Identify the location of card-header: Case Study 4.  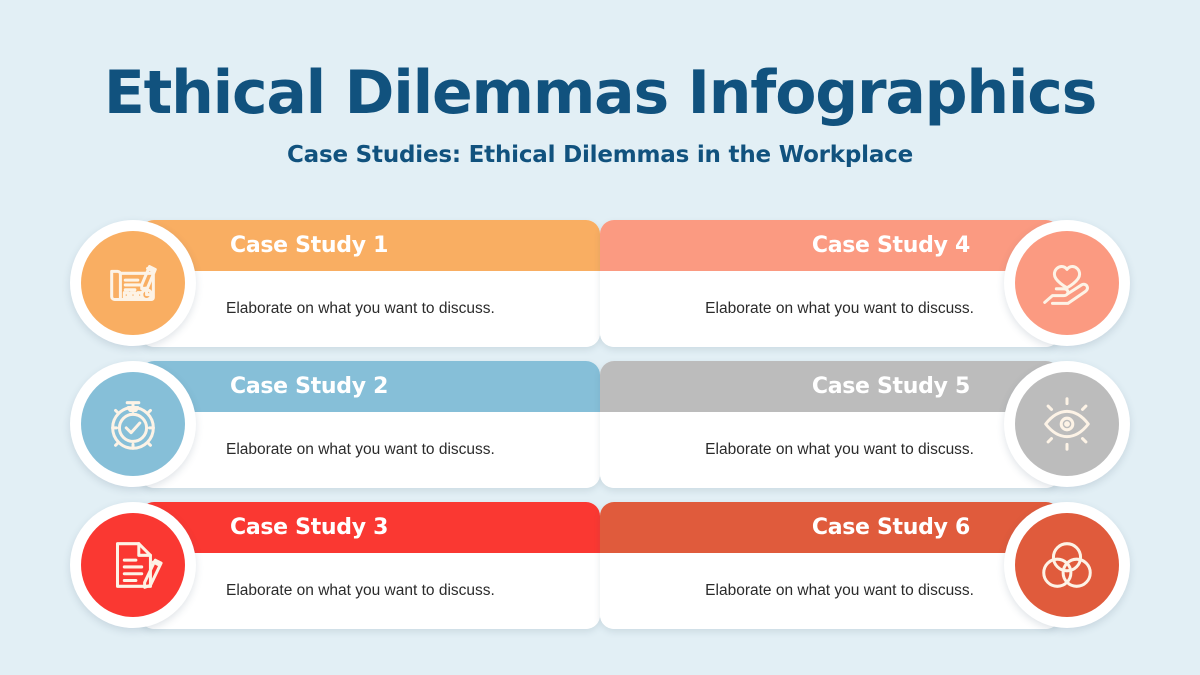
(830, 245).